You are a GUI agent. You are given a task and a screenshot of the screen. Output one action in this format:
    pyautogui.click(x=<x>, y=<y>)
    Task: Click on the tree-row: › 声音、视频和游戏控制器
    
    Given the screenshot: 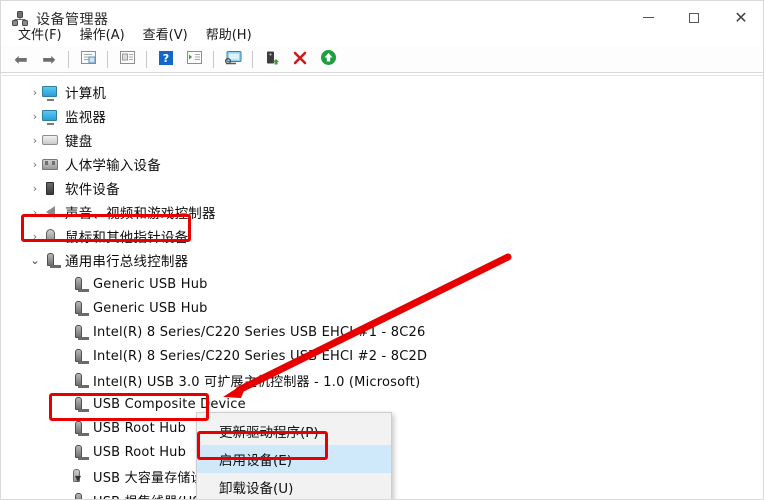 What is the action you would take?
    pyautogui.click(x=382, y=212)
    